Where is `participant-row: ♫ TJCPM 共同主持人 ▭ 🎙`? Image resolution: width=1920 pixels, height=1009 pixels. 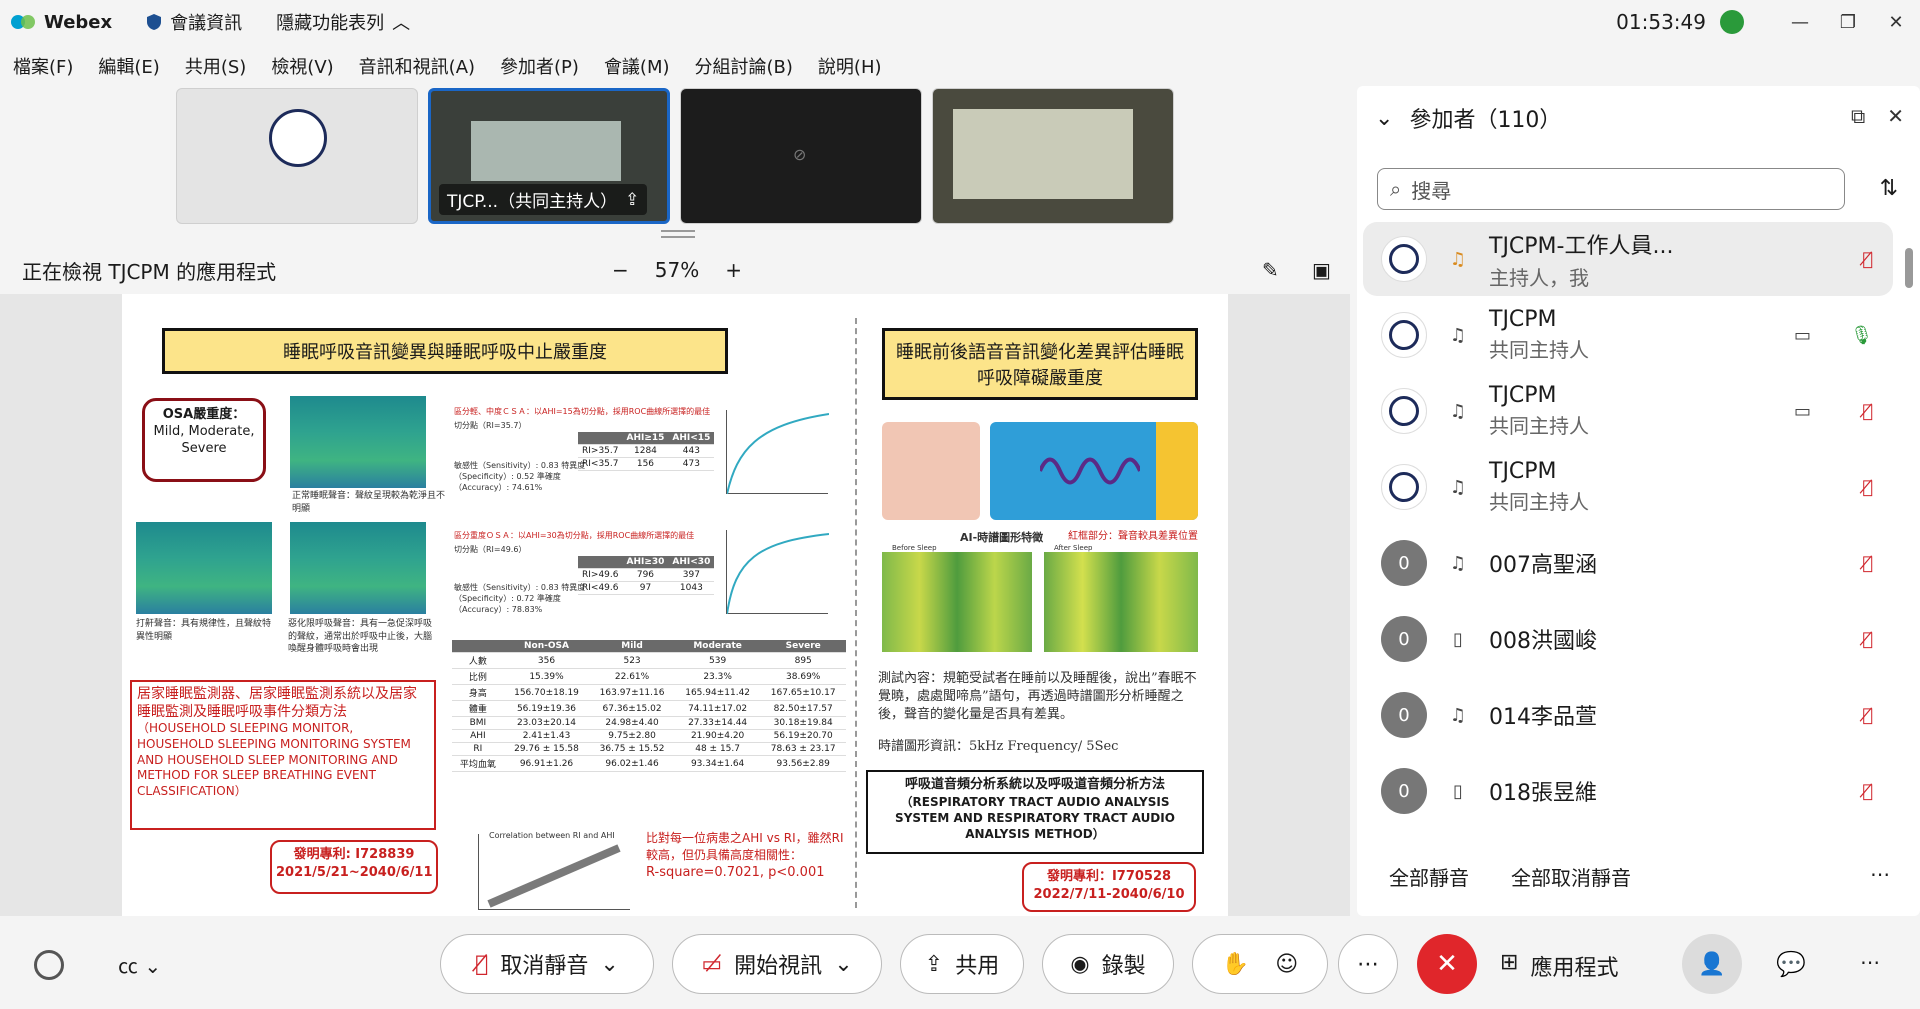 participant-row: ♫ TJCPM 共同主持人 ▭ 🎙 is located at coordinates (1628, 335).